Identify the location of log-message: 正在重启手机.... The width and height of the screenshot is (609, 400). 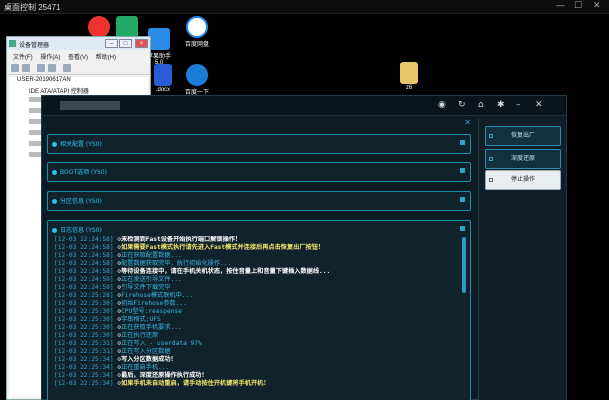
(145, 367).